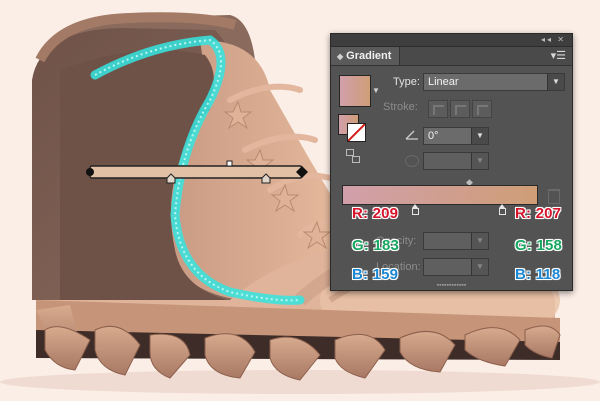 Image resolution: width=600 pixels, height=401 pixels. I want to click on type-label: Type:, so click(406, 82).